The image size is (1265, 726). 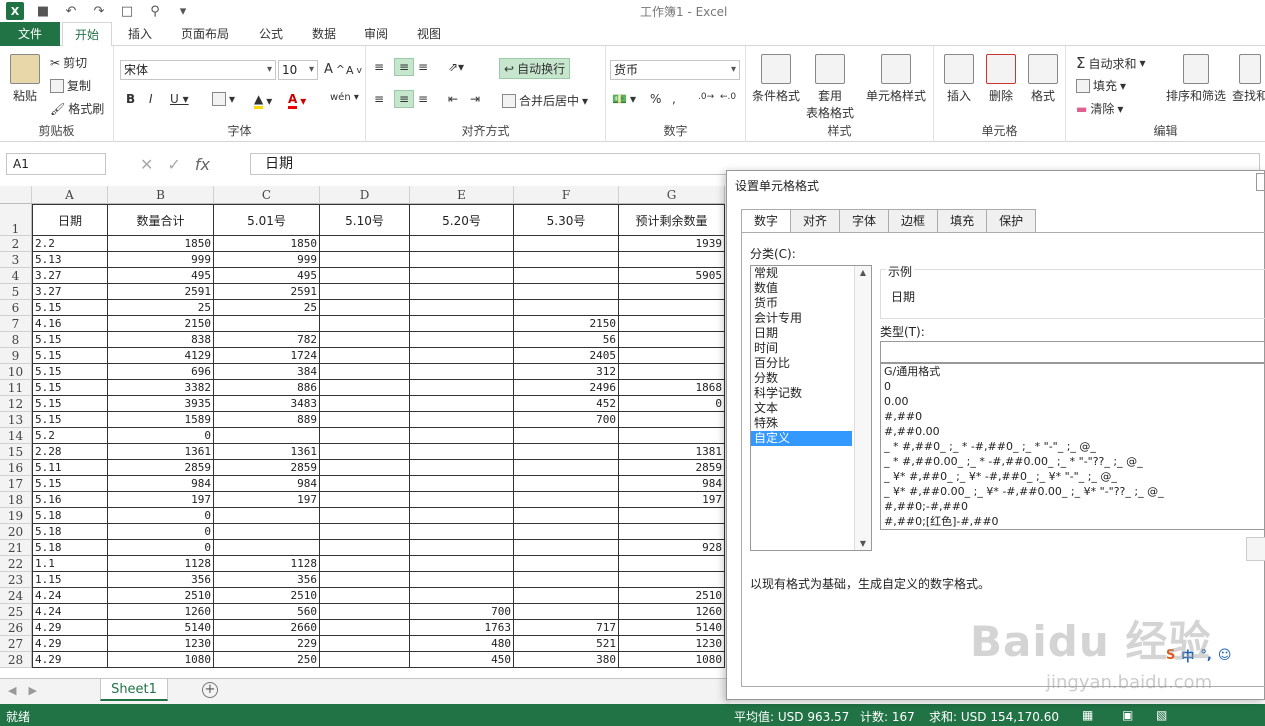 I want to click on phonetic-button: wén ▾, so click(x=344, y=97).